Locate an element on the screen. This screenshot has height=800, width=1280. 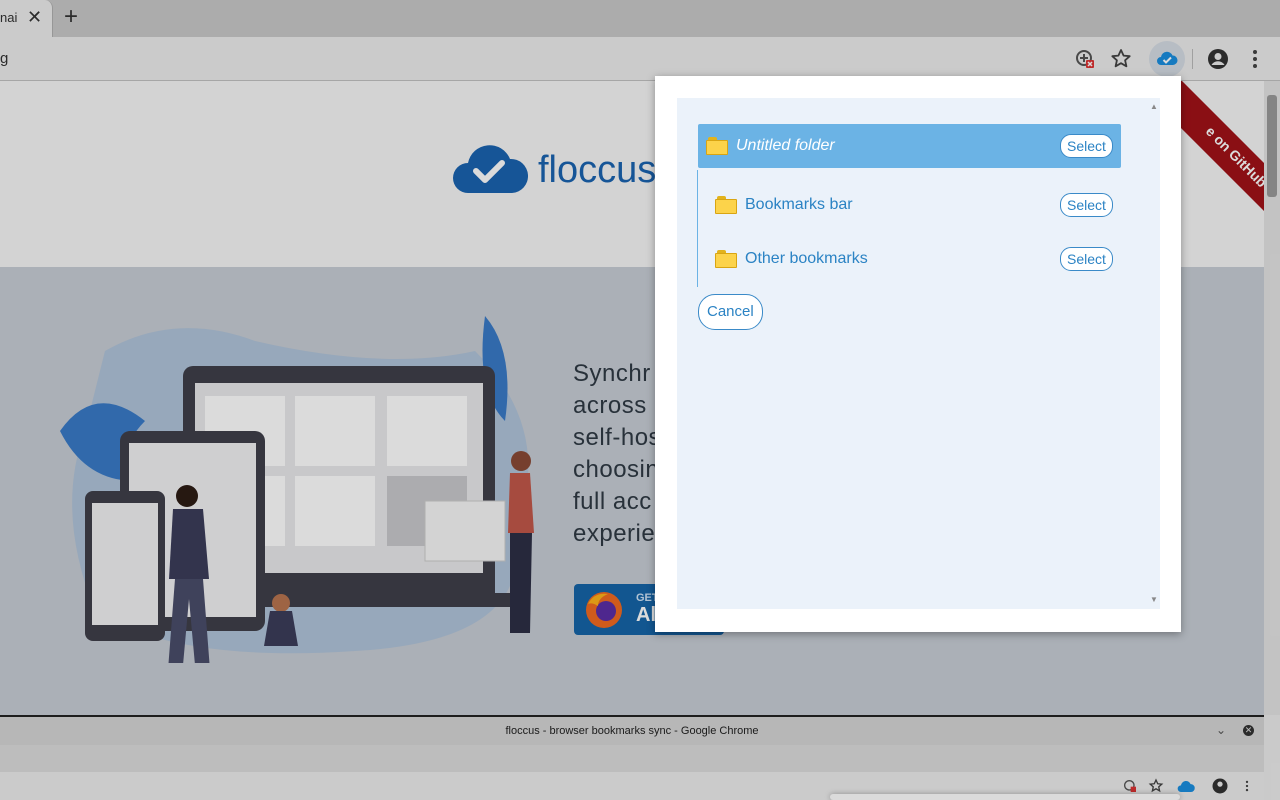
cancel-button: Cancel is located at coordinates (730, 312).